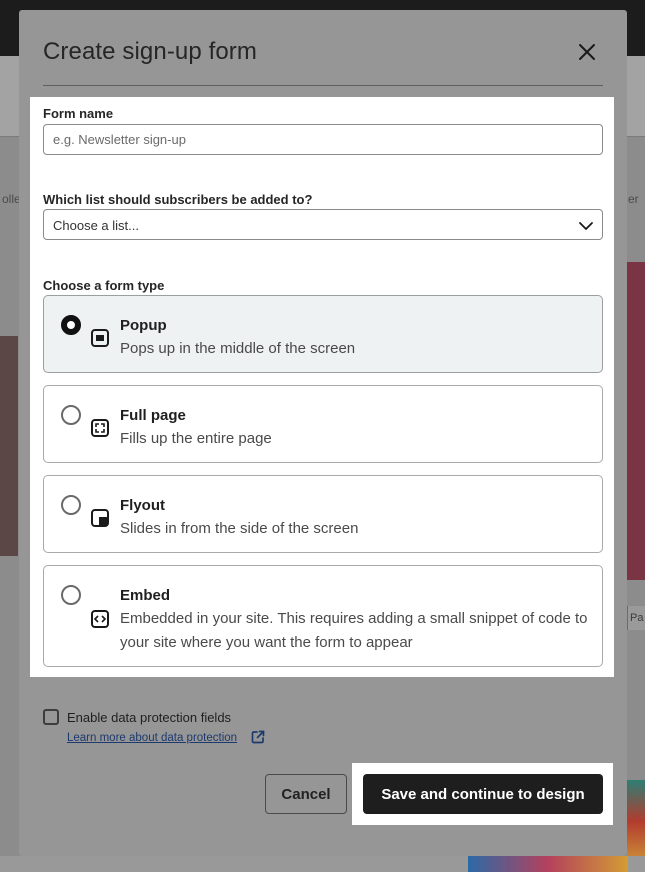  What do you see at coordinates (238, 348) in the screenshot?
I see `option-desc-popup: Pops up in the middle of the screen` at bounding box center [238, 348].